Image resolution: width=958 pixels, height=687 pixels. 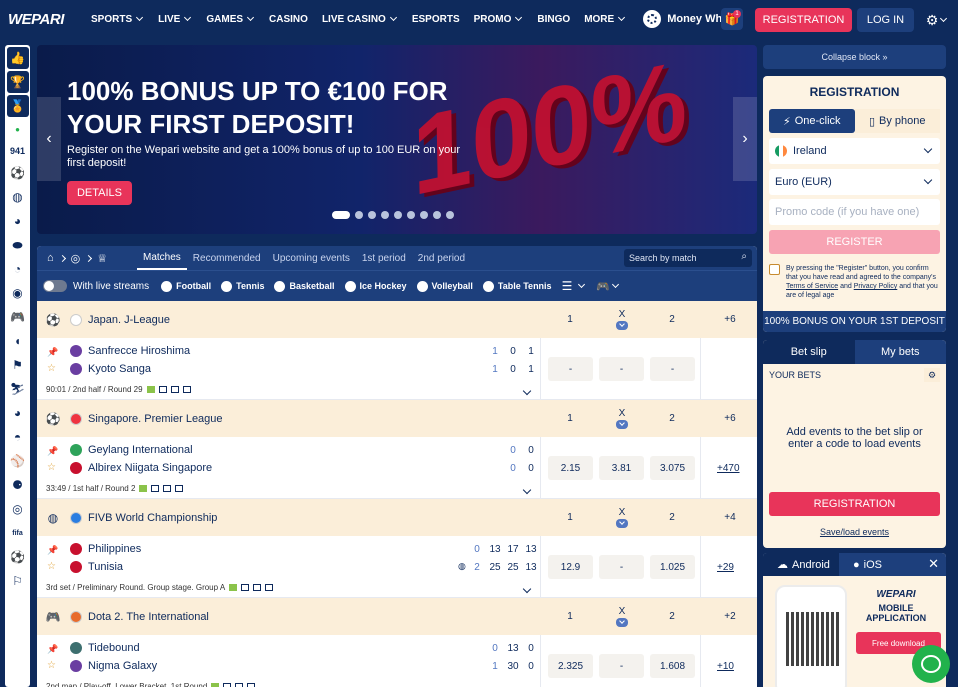 What do you see at coordinates (728, 468) in the screenshot?
I see `more-markets-link: +470` at bounding box center [728, 468].